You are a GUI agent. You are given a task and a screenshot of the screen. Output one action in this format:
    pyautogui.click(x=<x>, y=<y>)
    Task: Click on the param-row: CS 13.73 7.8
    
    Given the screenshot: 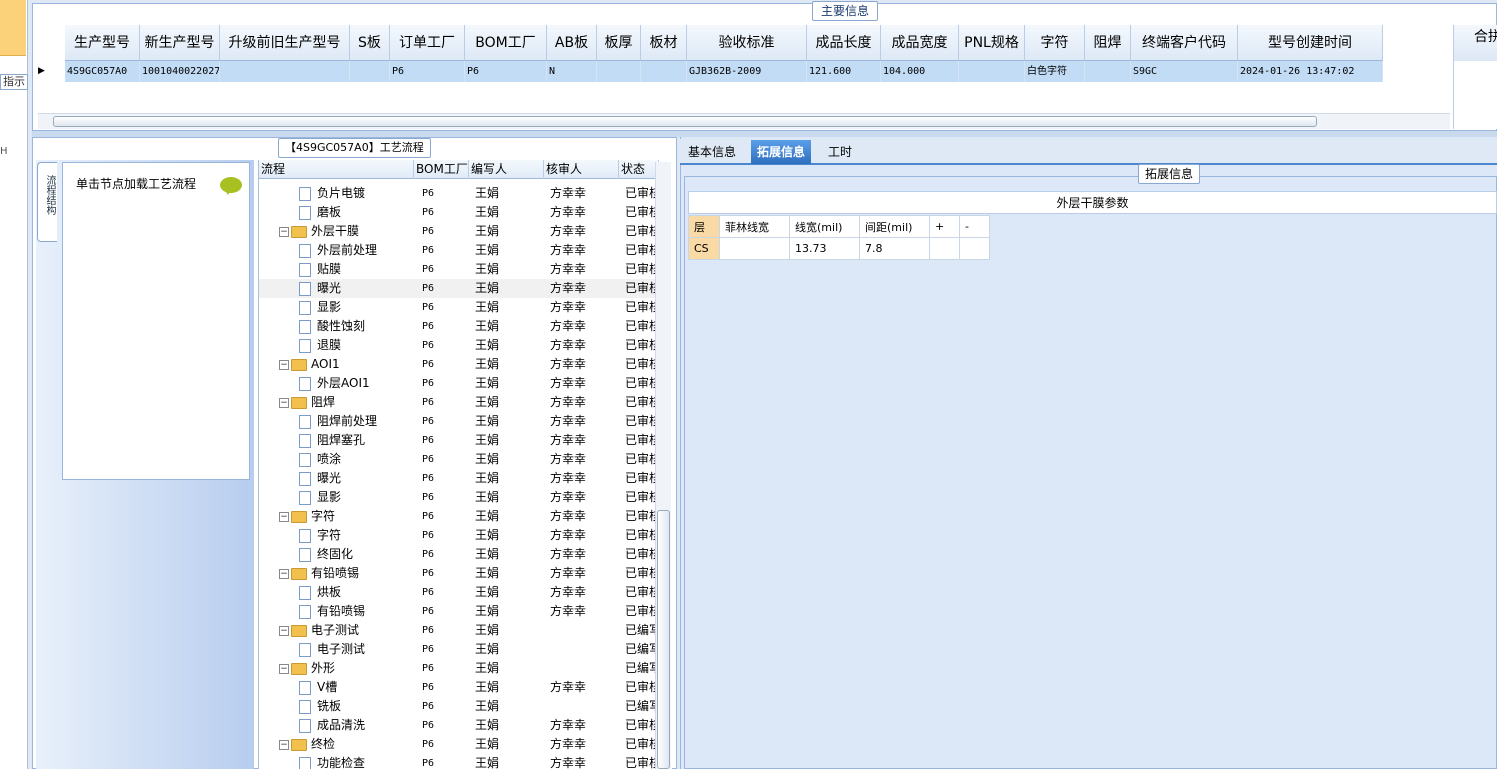 What is the action you would take?
    pyautogui.click(x=839, y=248)
    